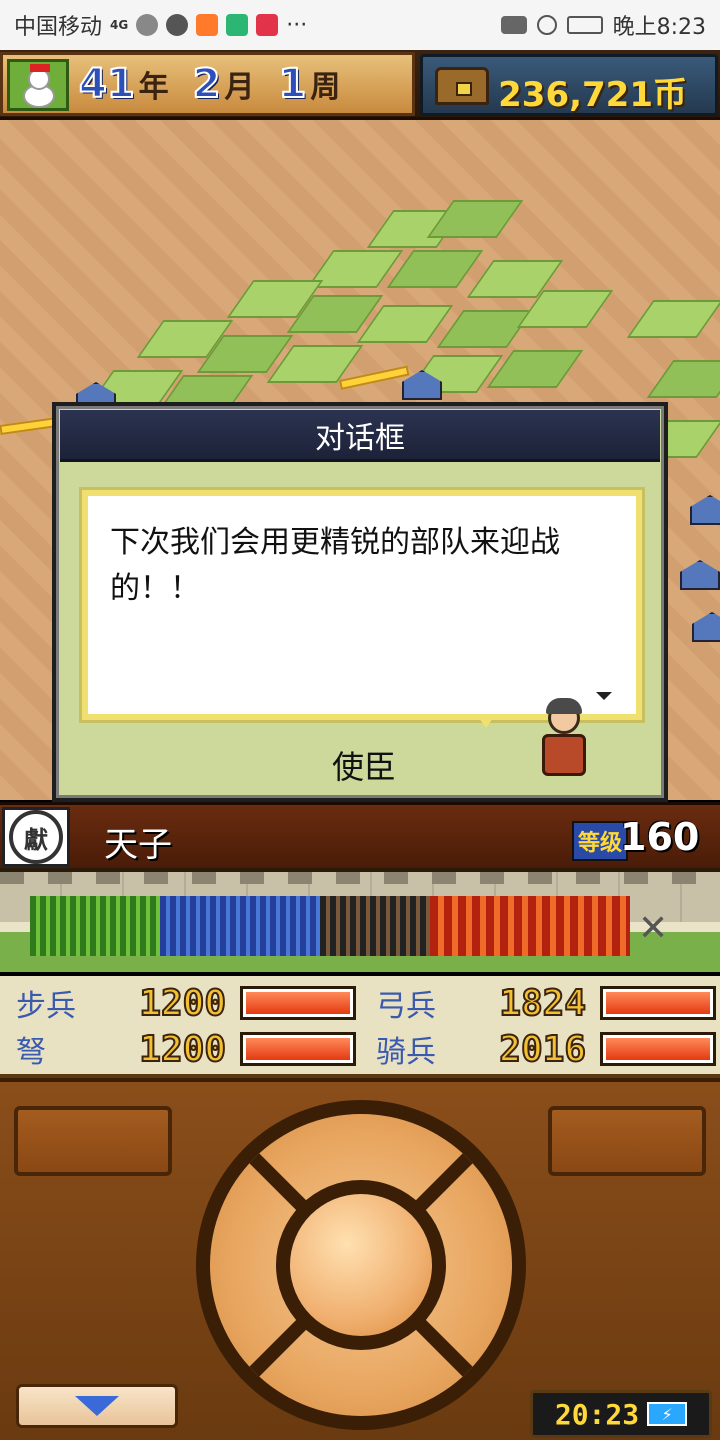  What do you see at coordinates (153, 87) in the screenshot?
I see `year-unit: 年` at bounding box center [153, 87].